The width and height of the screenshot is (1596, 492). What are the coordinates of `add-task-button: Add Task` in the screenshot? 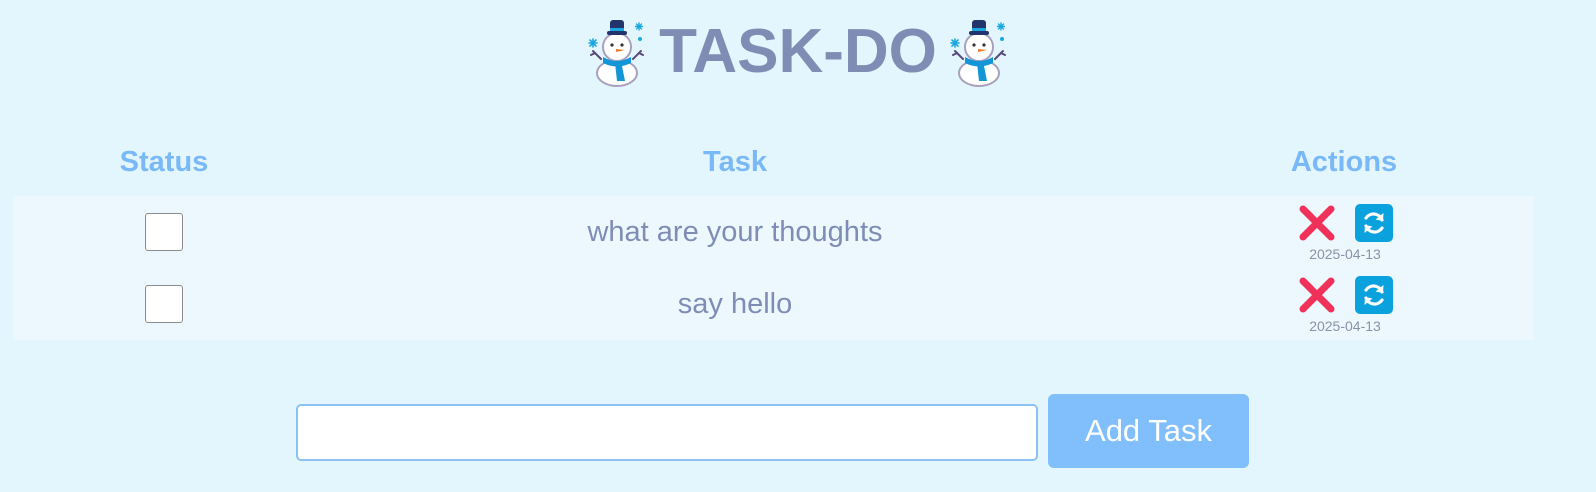 It's located at (1148, 431).